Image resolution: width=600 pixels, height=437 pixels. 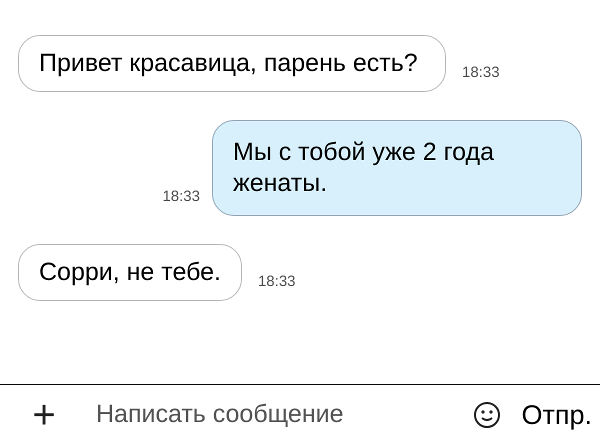 I want to click on incoming-message-bubble: Сорри, не тебе., so click(x=130, y=272).